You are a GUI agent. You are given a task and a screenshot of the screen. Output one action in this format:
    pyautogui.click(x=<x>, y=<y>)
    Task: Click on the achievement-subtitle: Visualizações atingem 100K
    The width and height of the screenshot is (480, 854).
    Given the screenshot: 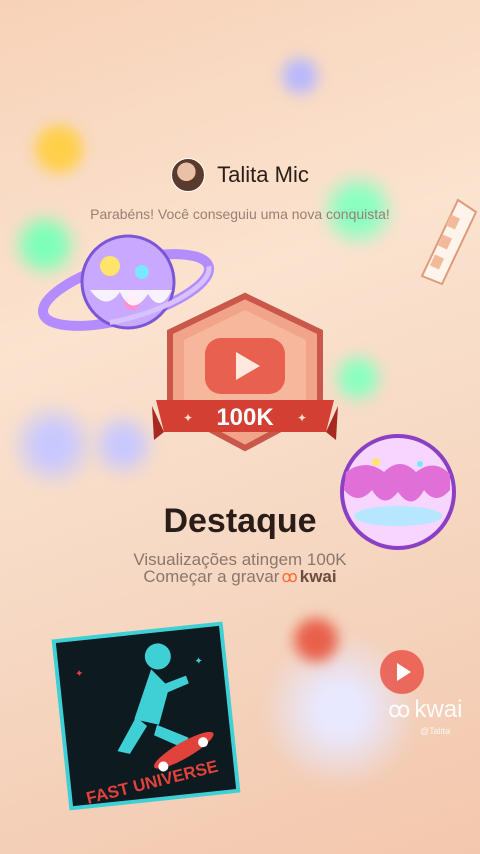 What is the action you would take?
    pyautogui.click(x=240, y=559)
    